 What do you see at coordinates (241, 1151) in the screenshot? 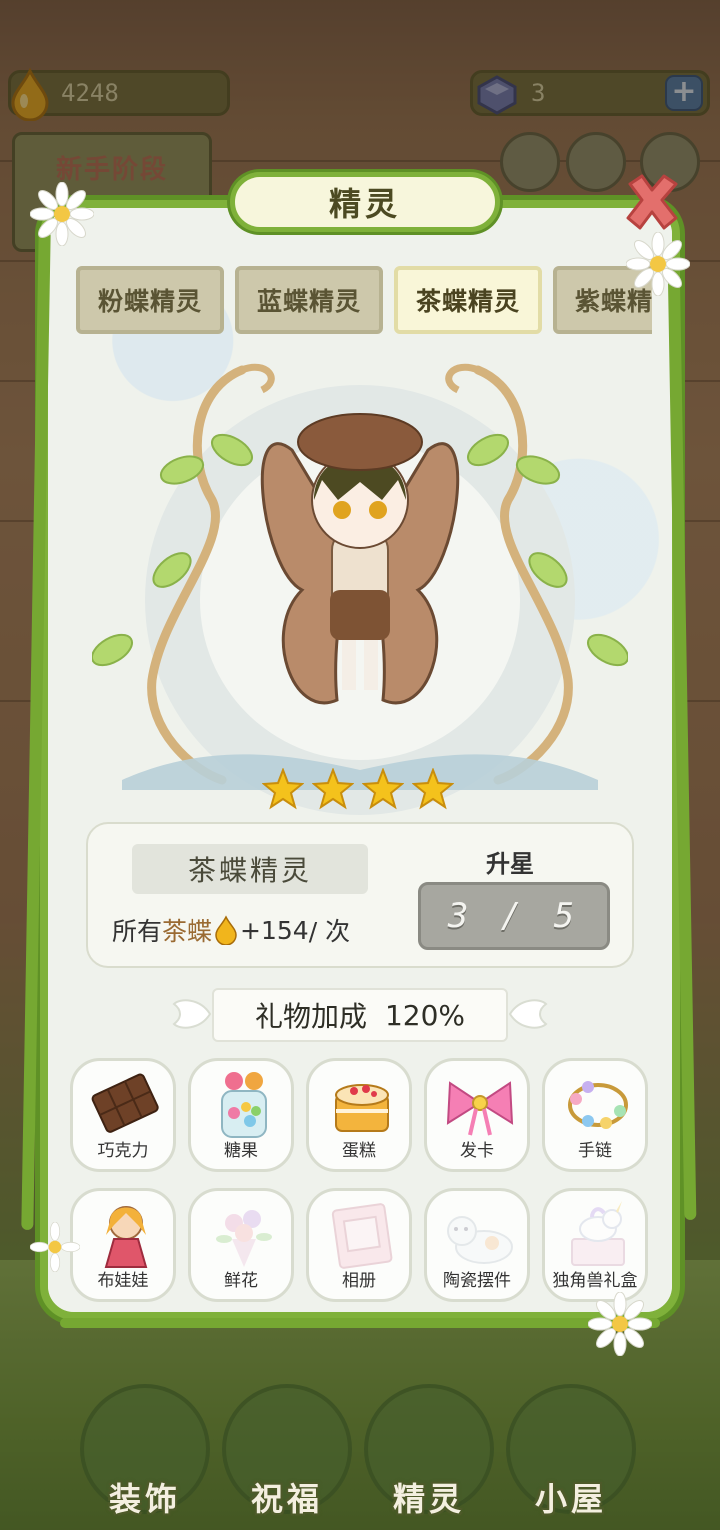
I see `gift-label: 糖果` at bounding box center [241, 1151].